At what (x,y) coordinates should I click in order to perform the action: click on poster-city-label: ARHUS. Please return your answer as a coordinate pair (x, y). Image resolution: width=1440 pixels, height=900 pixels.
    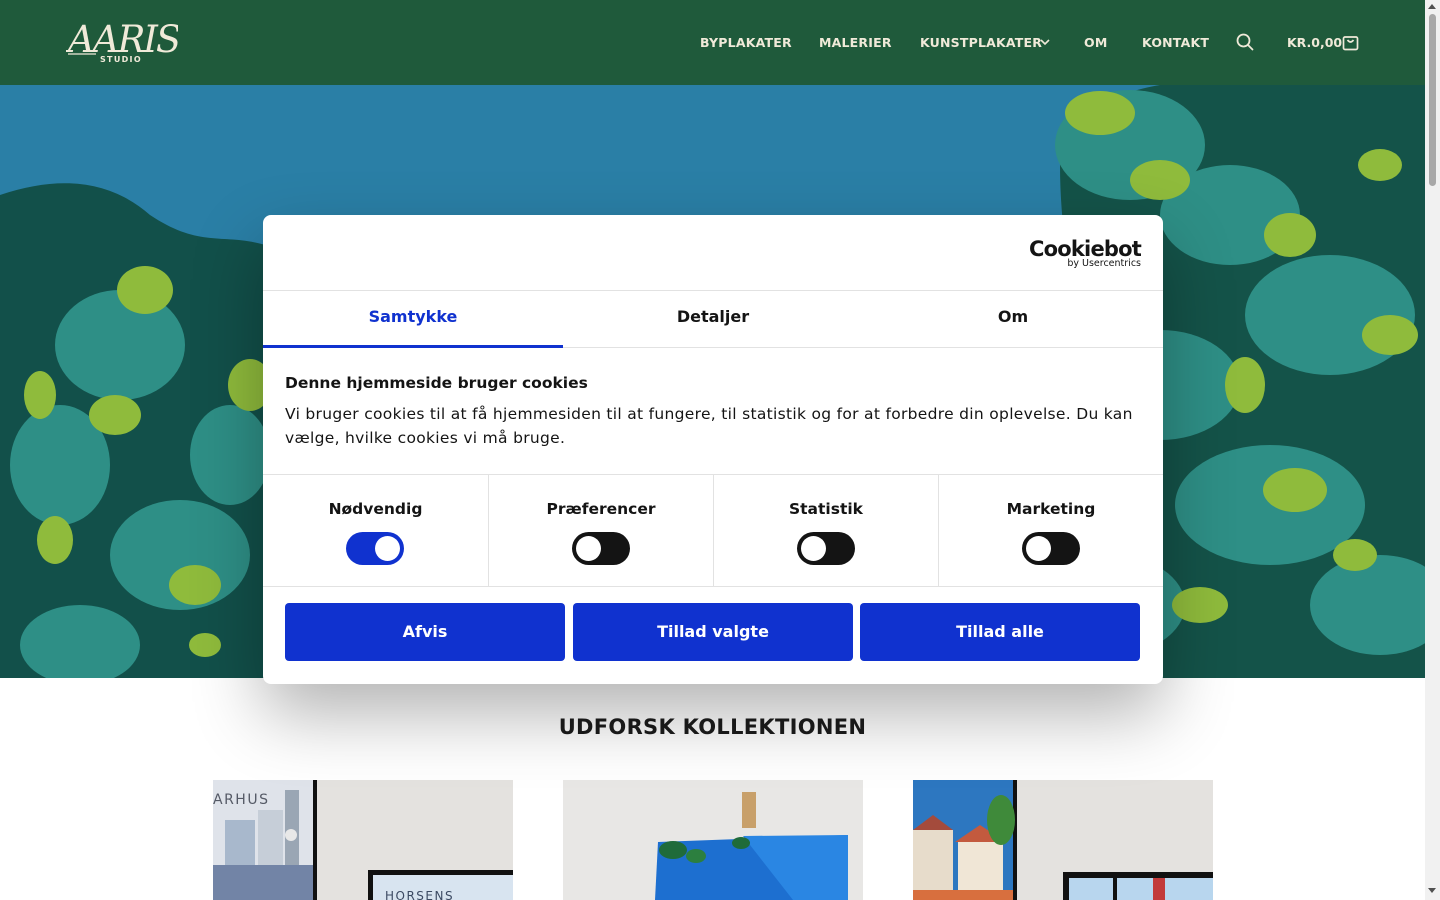
    Looking at the image, I should click on (241, 800).